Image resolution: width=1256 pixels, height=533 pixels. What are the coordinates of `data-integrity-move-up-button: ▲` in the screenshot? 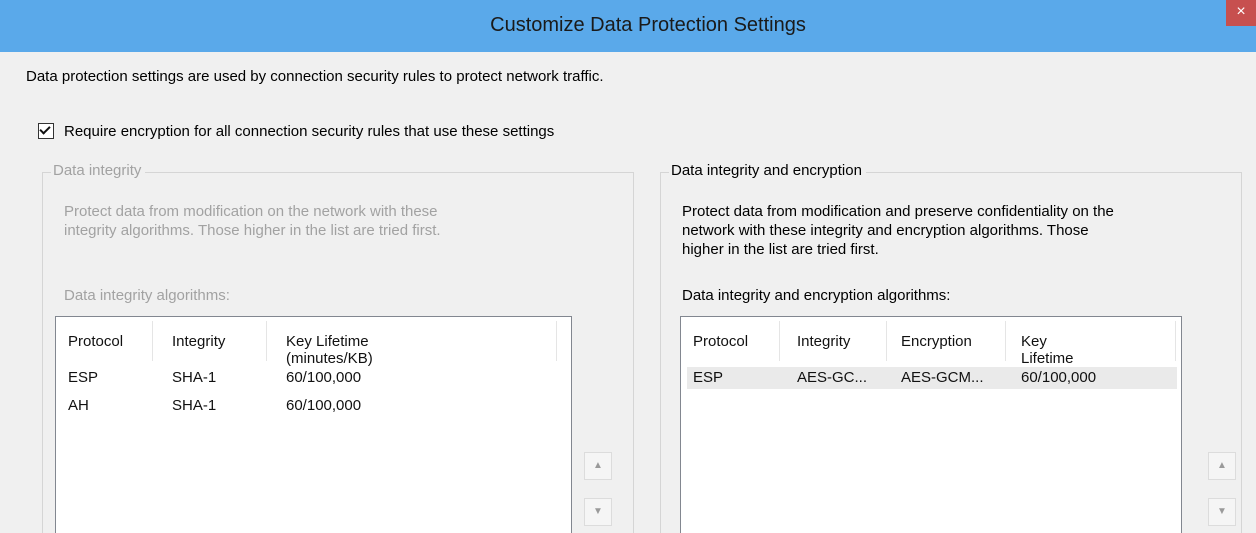 It's located at (598, 466).